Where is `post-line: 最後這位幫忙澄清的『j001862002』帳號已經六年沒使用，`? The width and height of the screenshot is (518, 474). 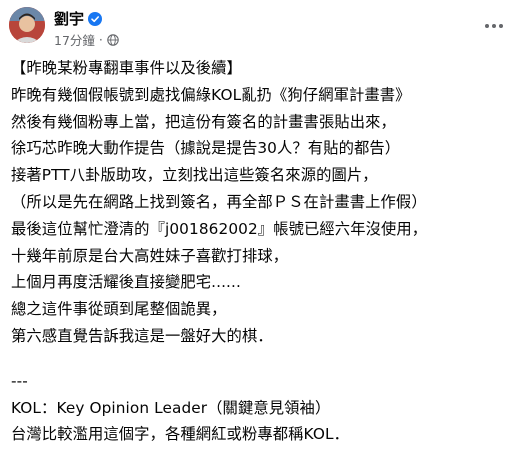
post-line: 最後這位幫忙澄清的『j001862002』帳號已經六年沒使用， is located at coordinates (219, 228).